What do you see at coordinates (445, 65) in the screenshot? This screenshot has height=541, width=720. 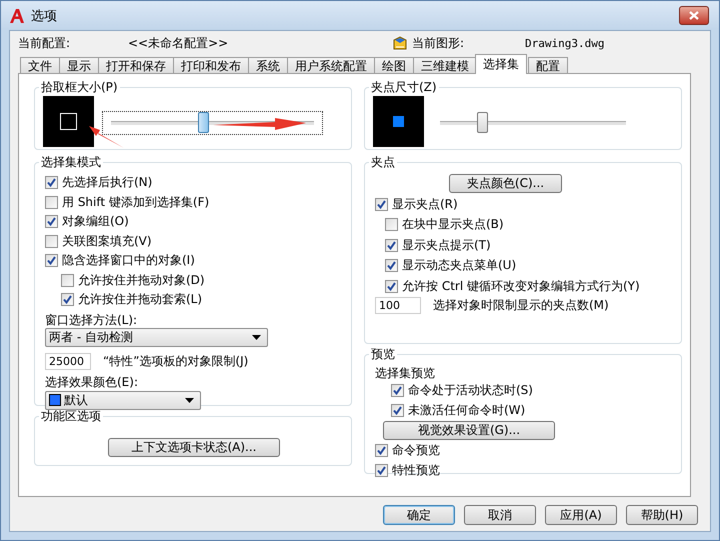 I see `tab: 三维建模` at bounding box center [445, 65].